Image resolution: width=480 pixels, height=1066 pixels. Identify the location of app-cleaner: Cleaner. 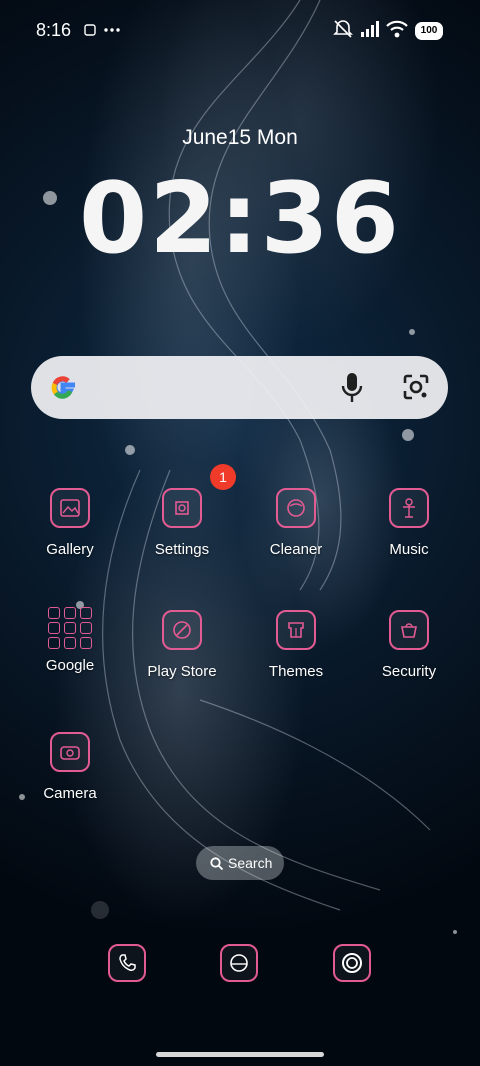
(296, 523).